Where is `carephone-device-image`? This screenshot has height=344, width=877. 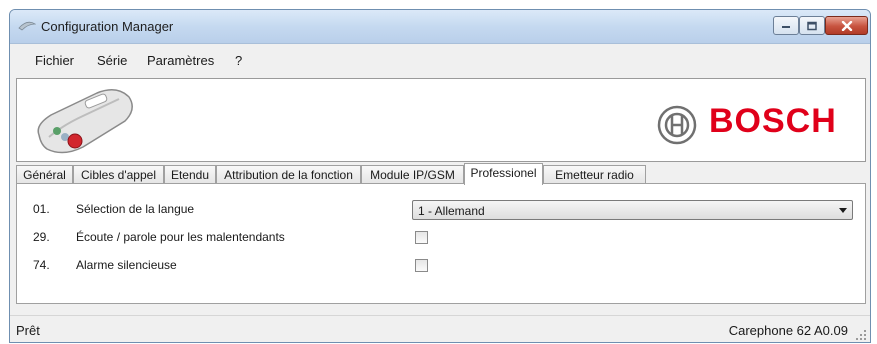 carephone-device-image is located at coordinates (85, 121).